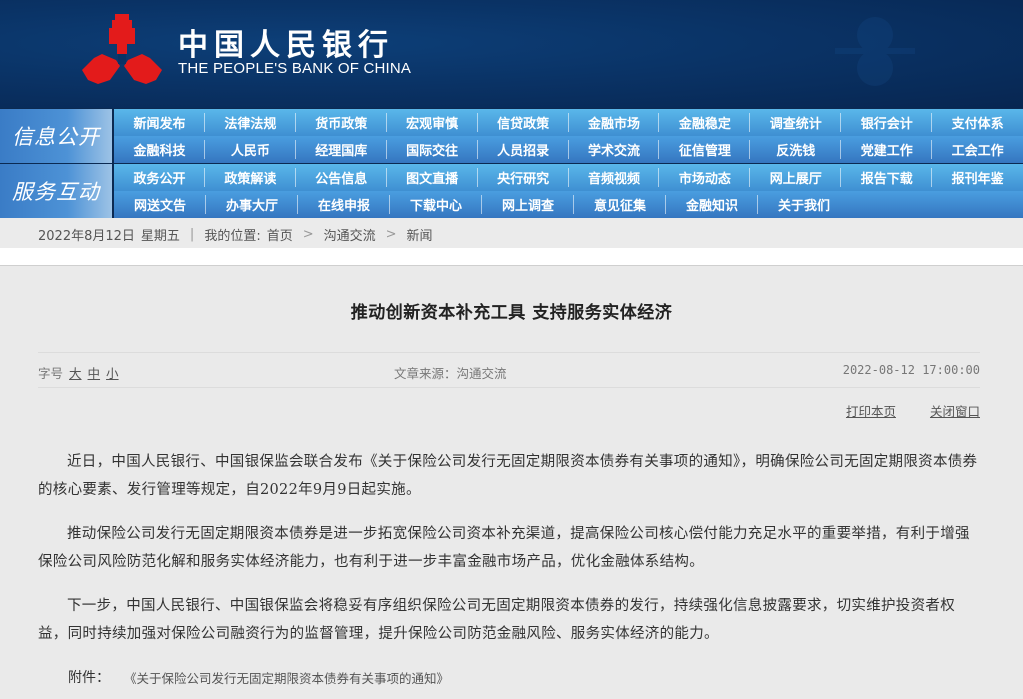 The image size is (1023, 699). Describe the element at coordinates (977, 149) in the screenshot. I see `nav-item: 工会工作` at that location.